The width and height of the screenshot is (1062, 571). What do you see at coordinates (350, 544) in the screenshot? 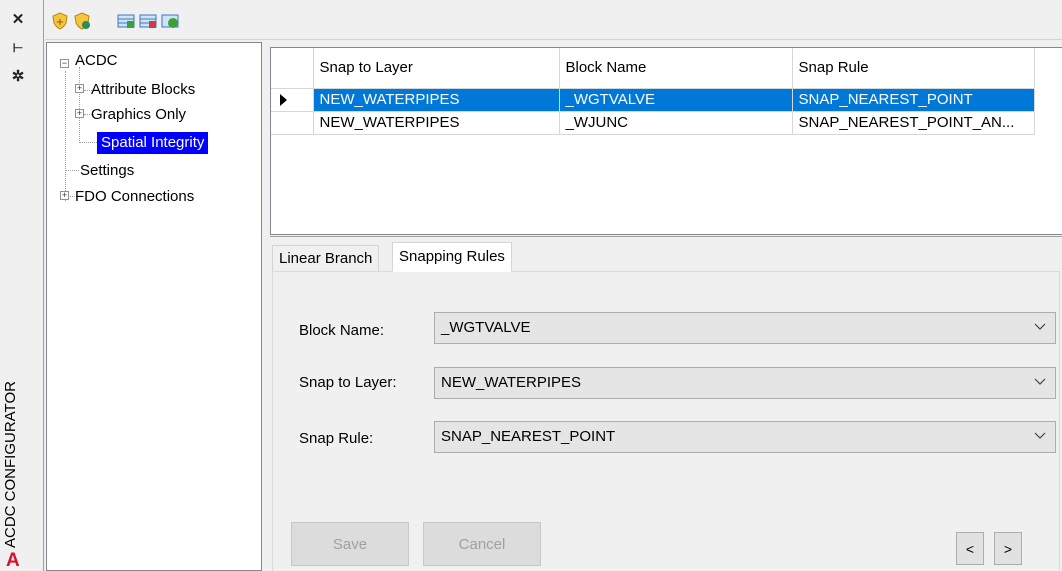
I see `save-button: Save` at bounding box center [350, 544].